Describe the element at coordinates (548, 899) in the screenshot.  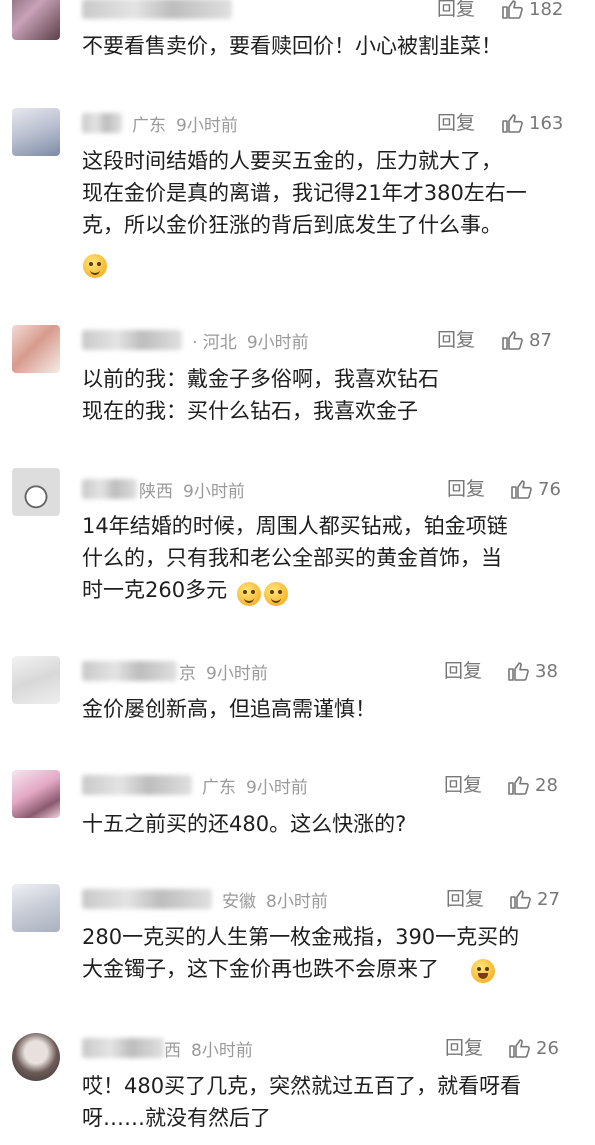
I see `like-count: 27` at that location.